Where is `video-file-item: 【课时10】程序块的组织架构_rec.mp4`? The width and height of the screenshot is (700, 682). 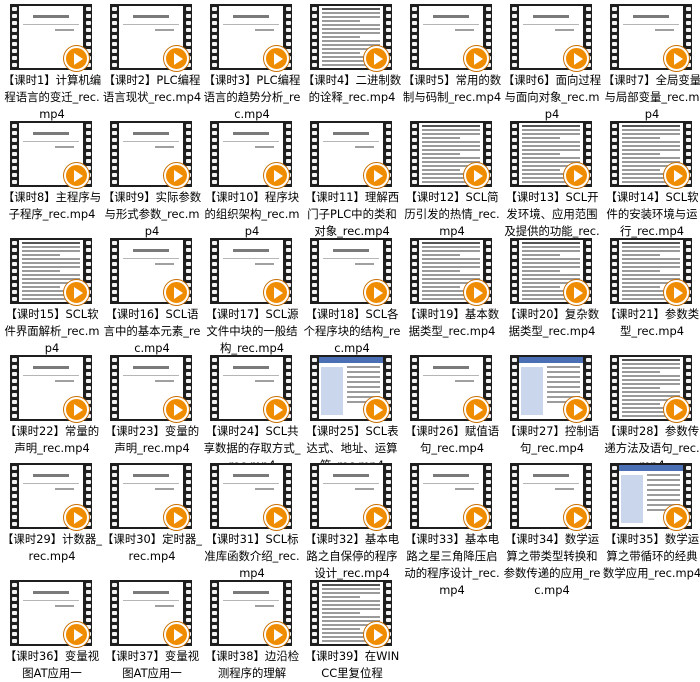 video-file-item: 【课时10】程序块的组织架构_rec.mp4 is located at coordinates (252, 178).